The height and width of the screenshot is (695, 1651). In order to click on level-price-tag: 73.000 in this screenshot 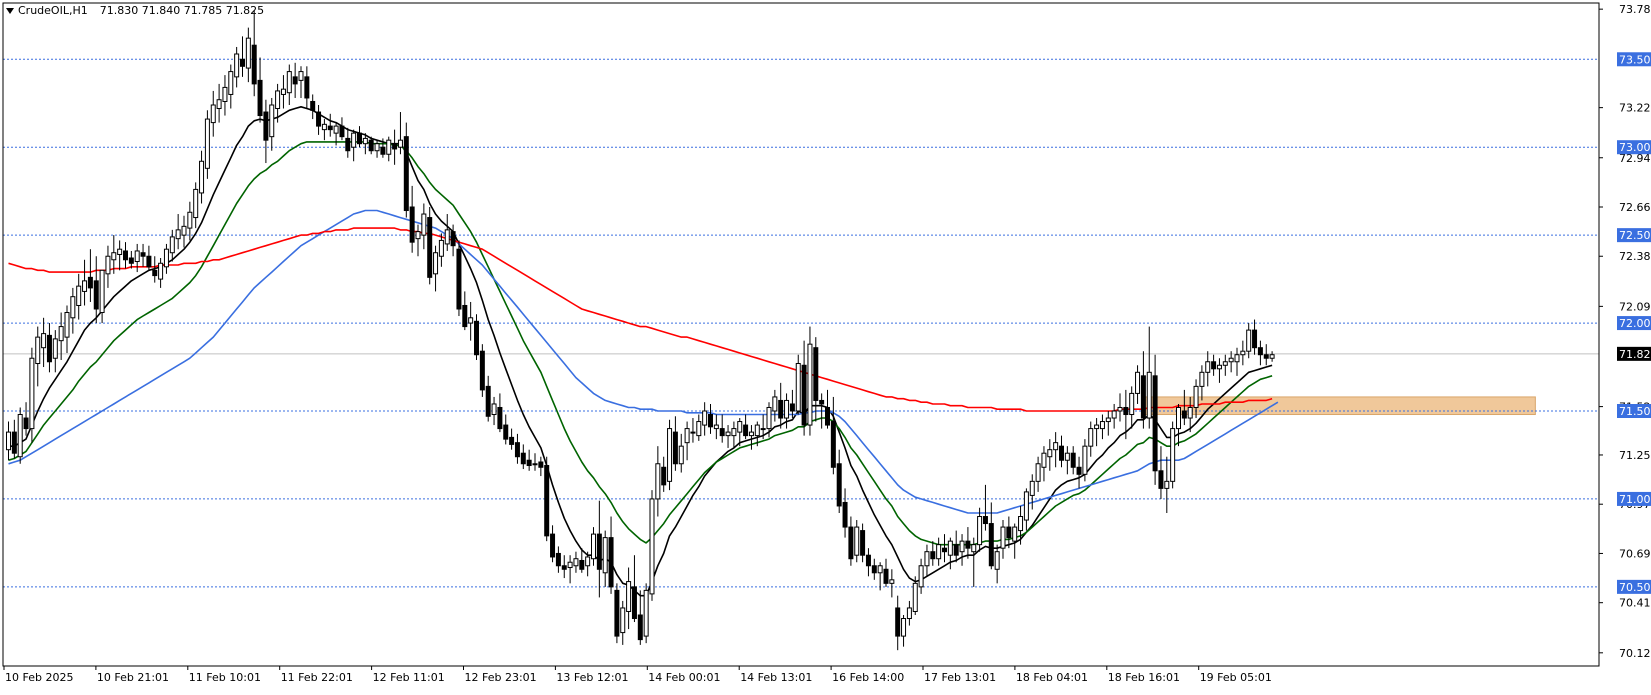, I will do `click(1634, 147)`.